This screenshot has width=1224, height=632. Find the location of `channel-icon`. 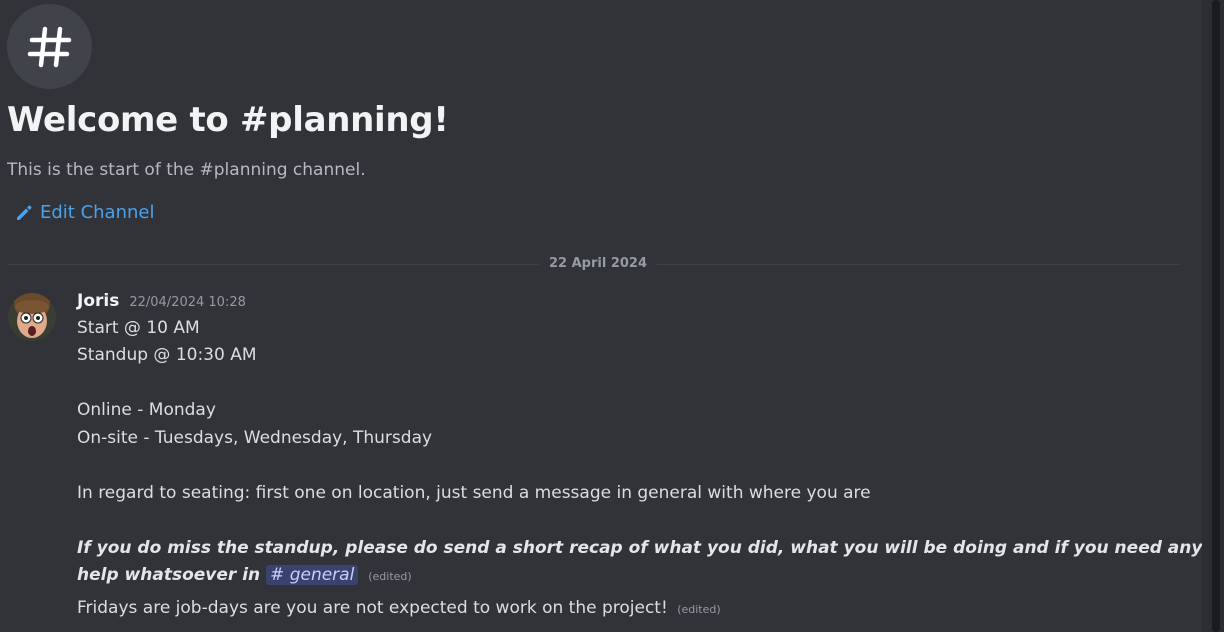

channel-icon is located at coordinates (49, 46).